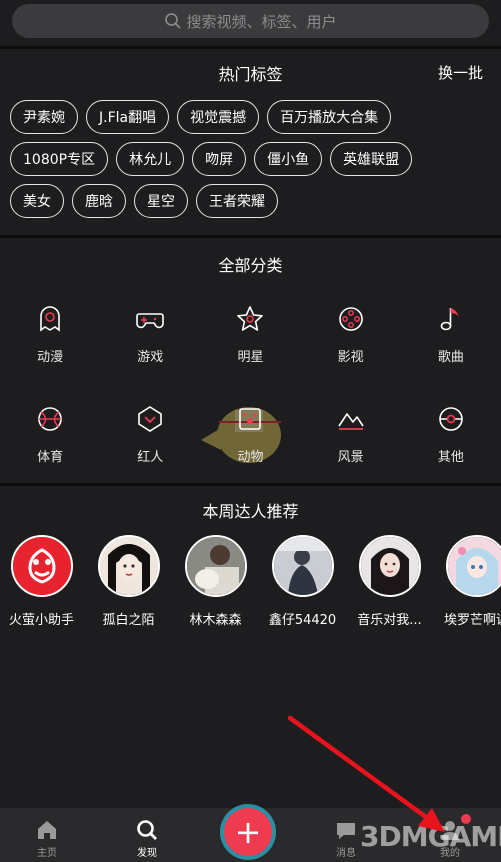 The height and width of the screenshot is (862, 501). I want to click on category-label: 影视, so click(350, 357).